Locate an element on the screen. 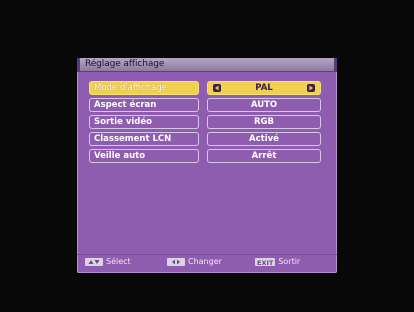 Image resolution: width=414 pixels, height=312 pixels. key-hints-bar: Sélect Changer EXIT Sortir is located at coordinates (207, 261).